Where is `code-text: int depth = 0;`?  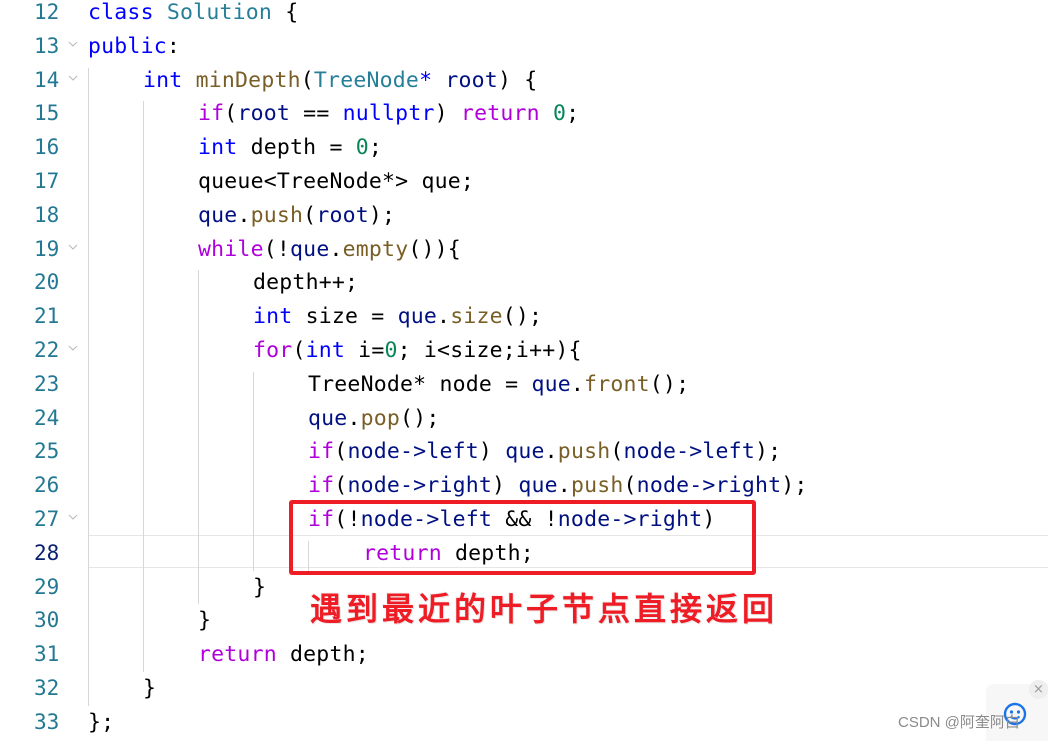 code-text: int depth = 0; is located at coordinates (290, 148).